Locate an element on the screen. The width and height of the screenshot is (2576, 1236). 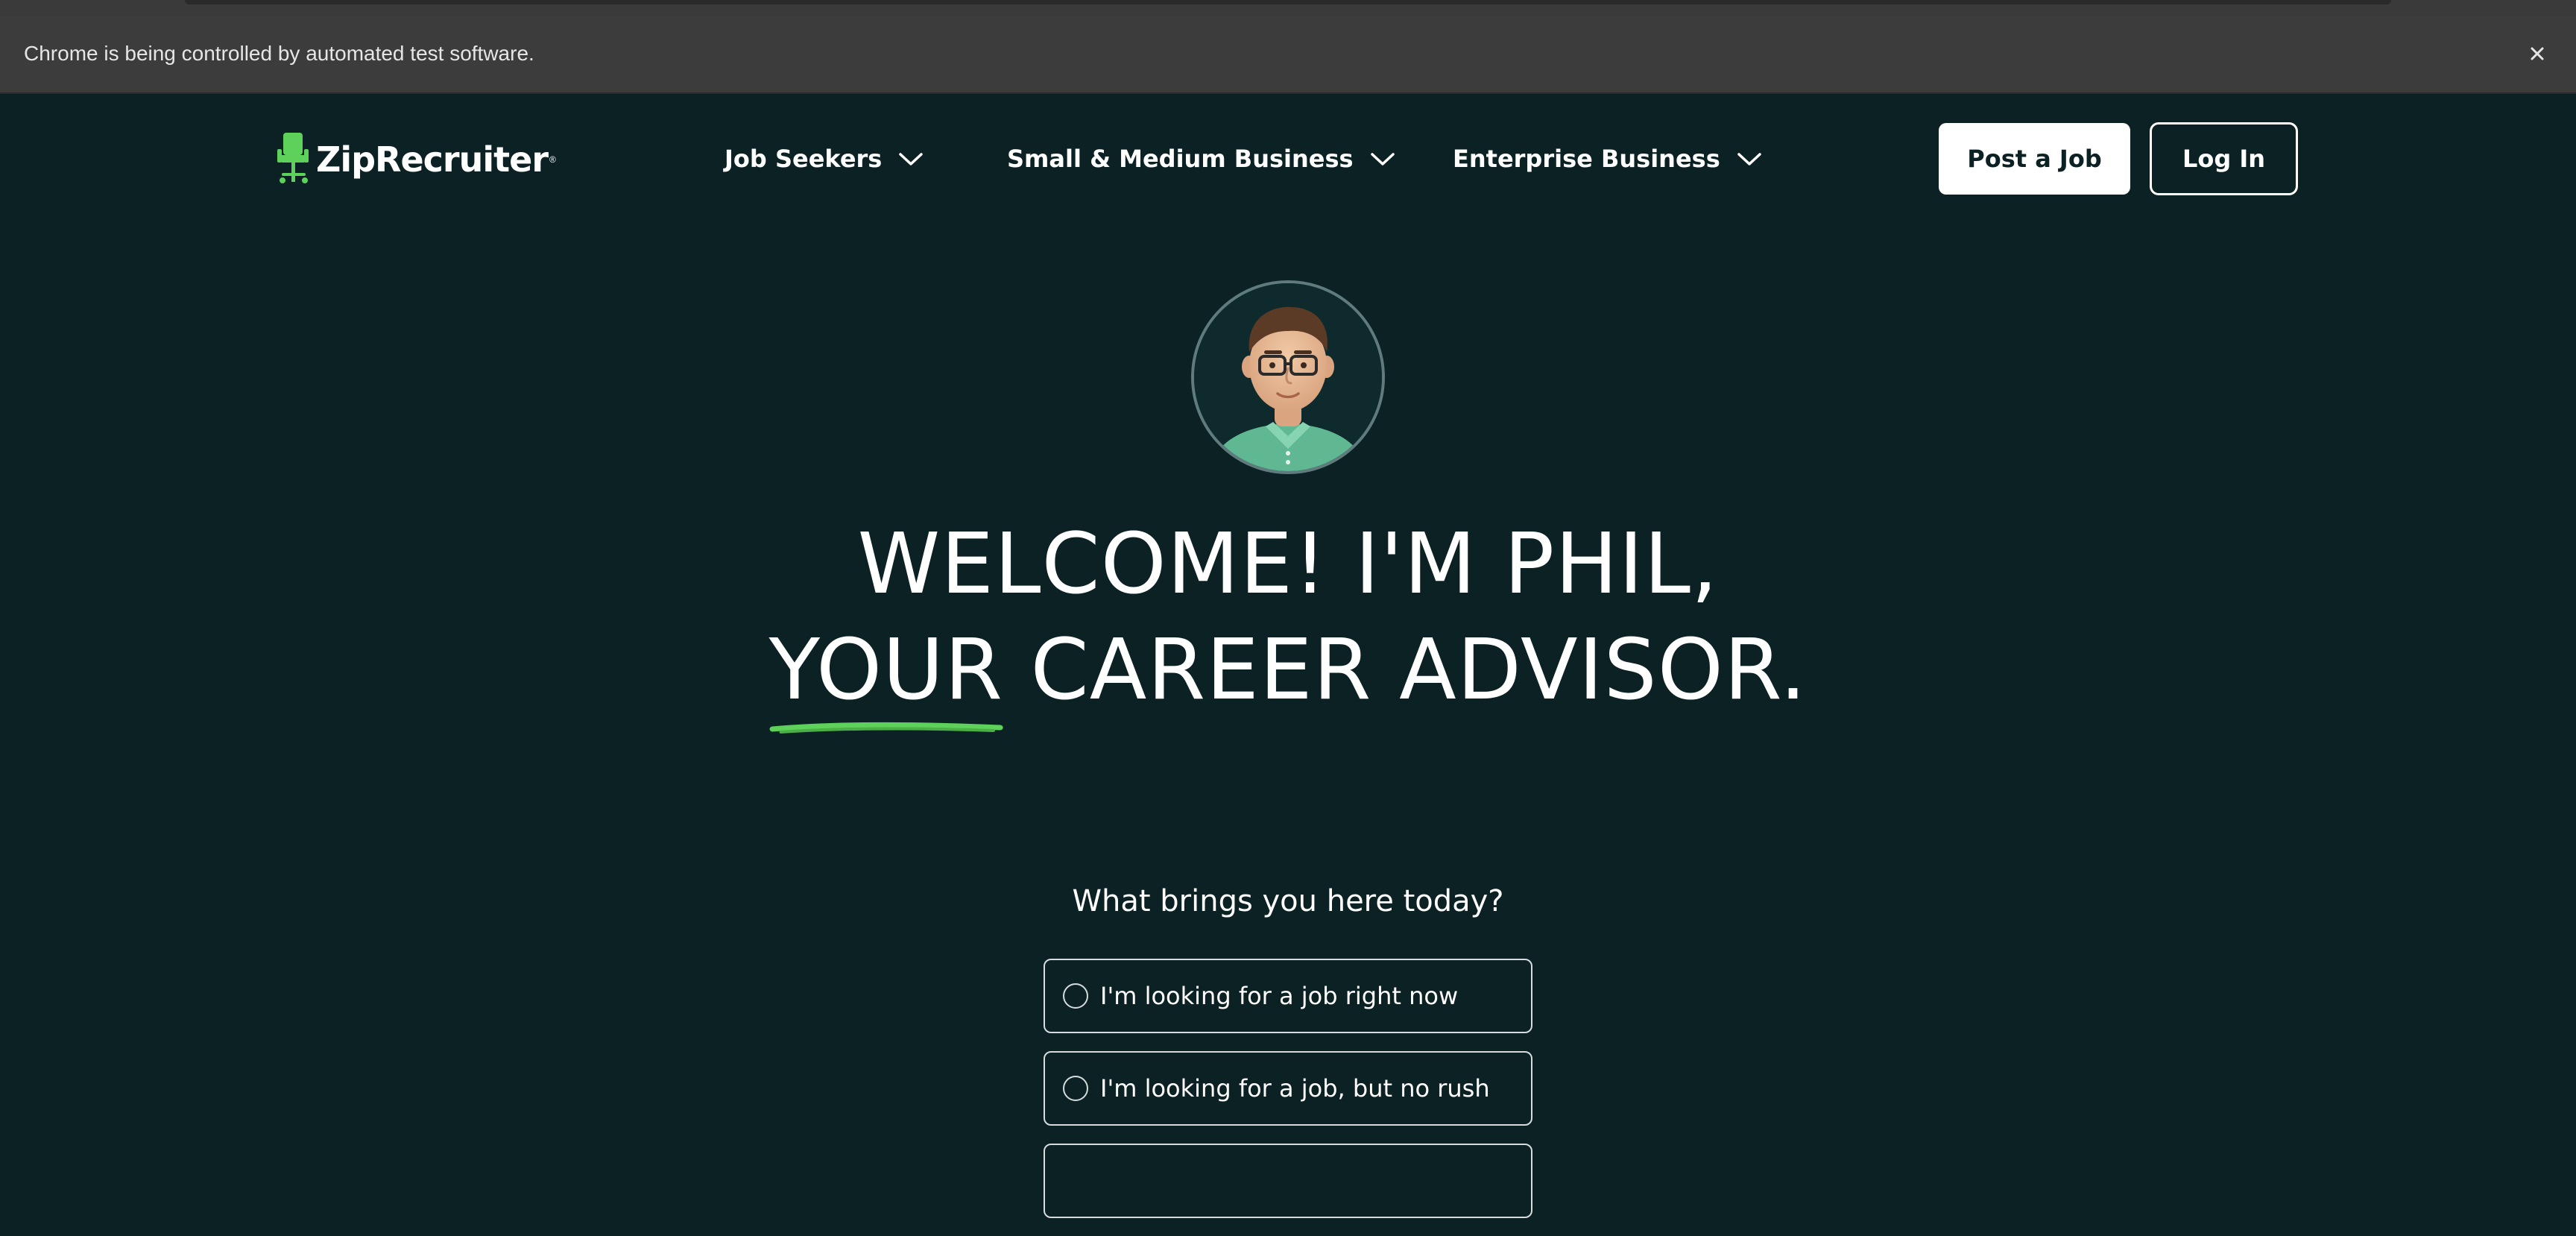
nav-label: Small & Medium Business is located at coordinates (1180, 159).